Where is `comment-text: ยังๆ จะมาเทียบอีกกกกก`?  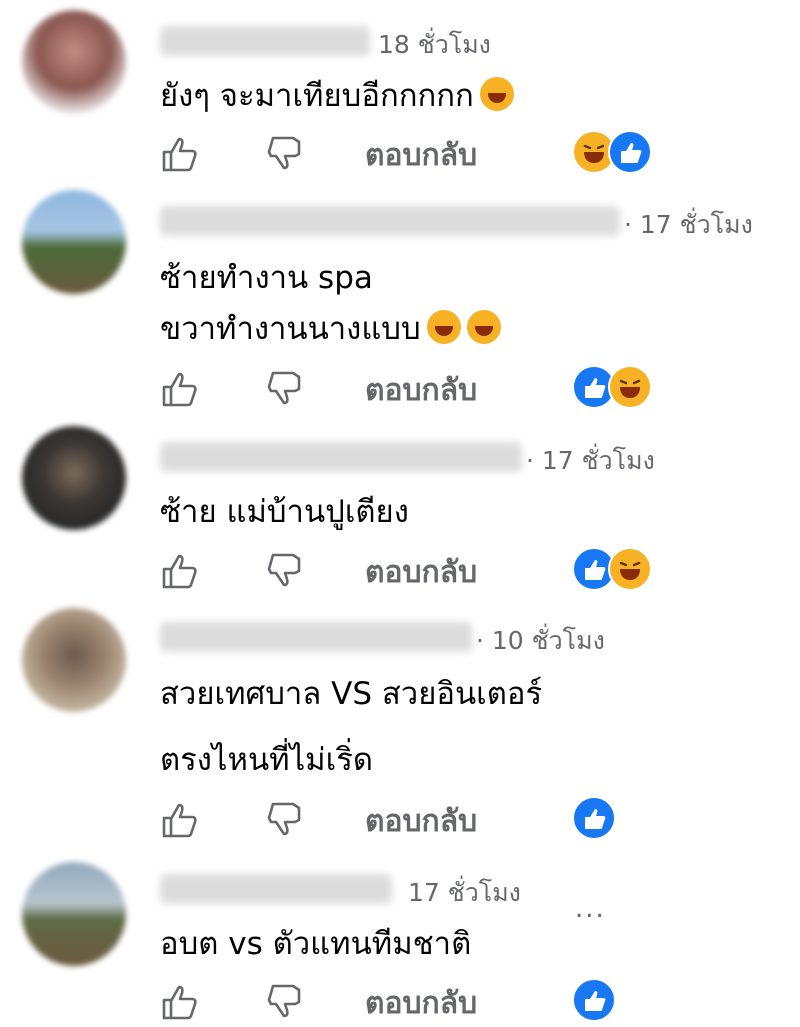 comment-text: ยังๆ จะมาเทียบอีกกกกก is located at coordinates (337, 95).